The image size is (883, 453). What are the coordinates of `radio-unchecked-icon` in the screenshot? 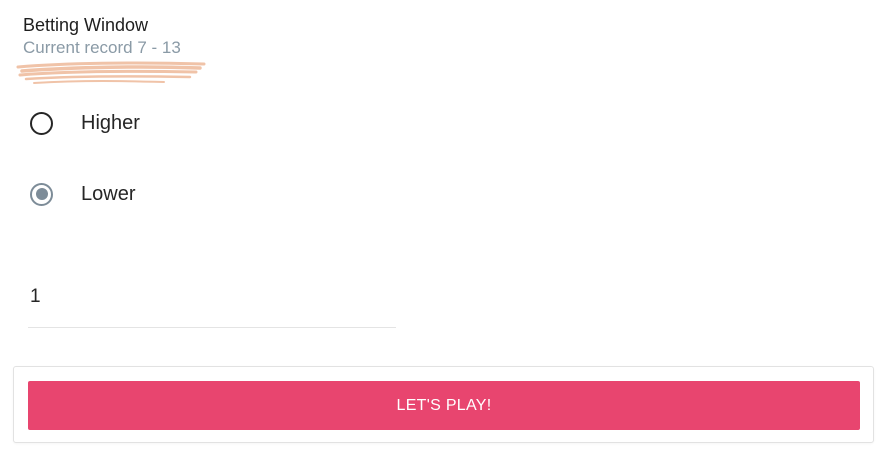 It's located at (41, 123).